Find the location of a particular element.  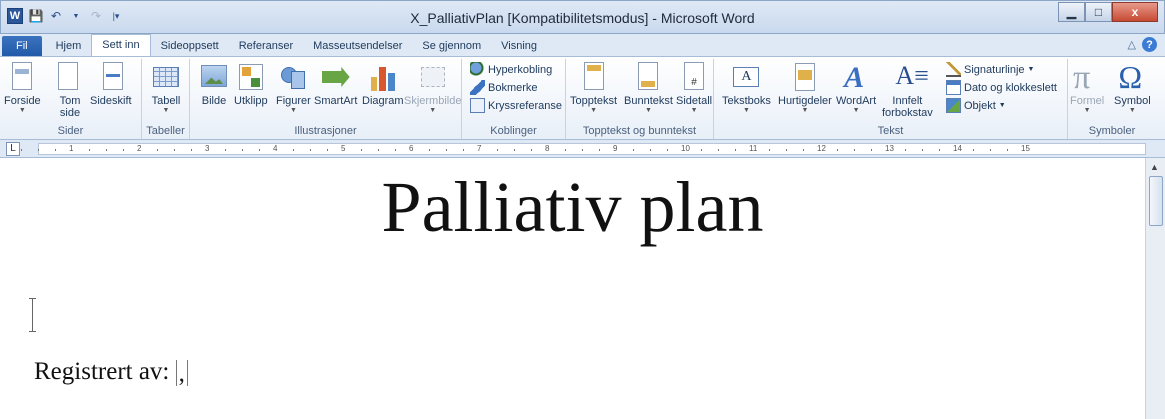

signature-line-button: Signaturlinje ▼ is located at coordinates (990, 69).